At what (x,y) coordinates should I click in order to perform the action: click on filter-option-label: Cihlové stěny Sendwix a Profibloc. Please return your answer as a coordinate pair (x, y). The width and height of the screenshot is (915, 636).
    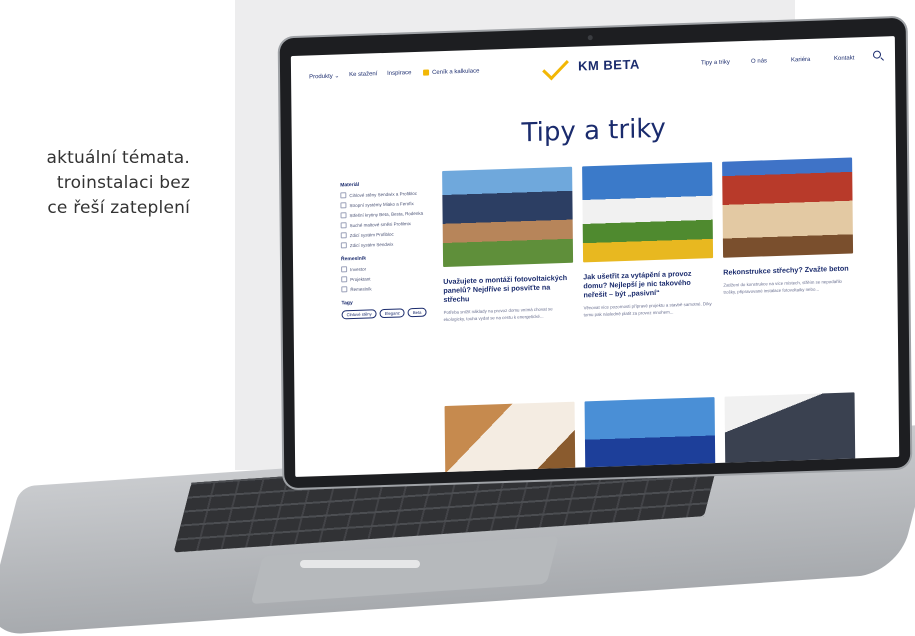
    Looking at the image, I should click on (383, 194).